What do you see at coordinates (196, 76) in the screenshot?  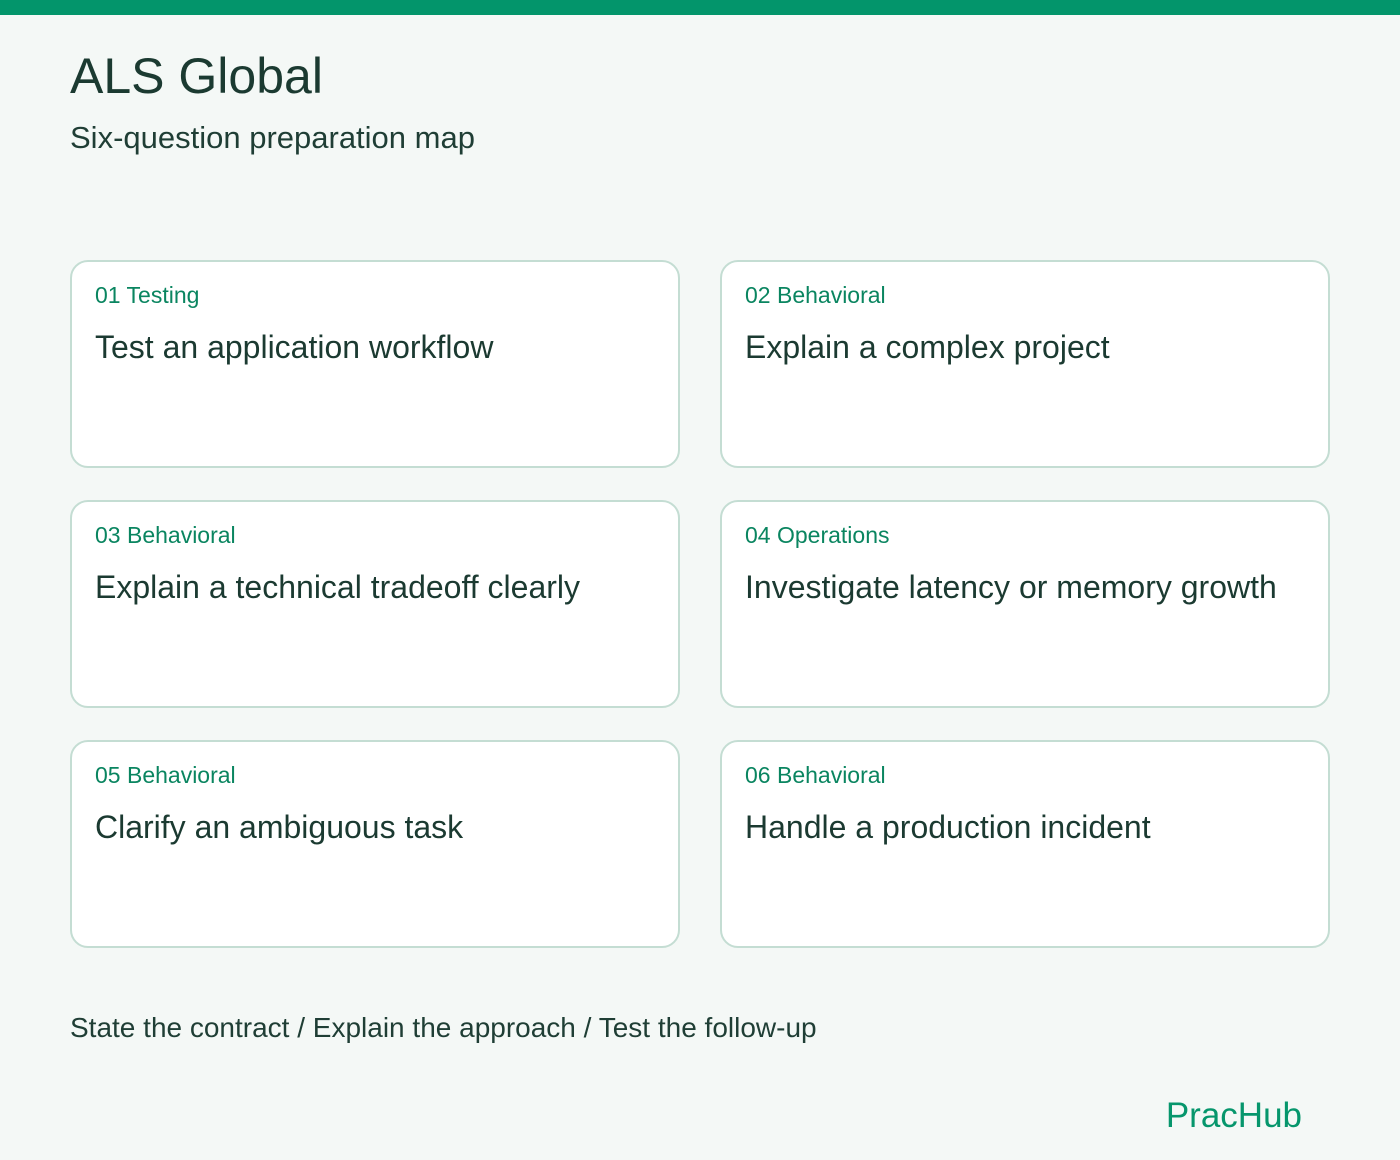 I see `page-title: ALS Global` at bounding box center [196, 76].